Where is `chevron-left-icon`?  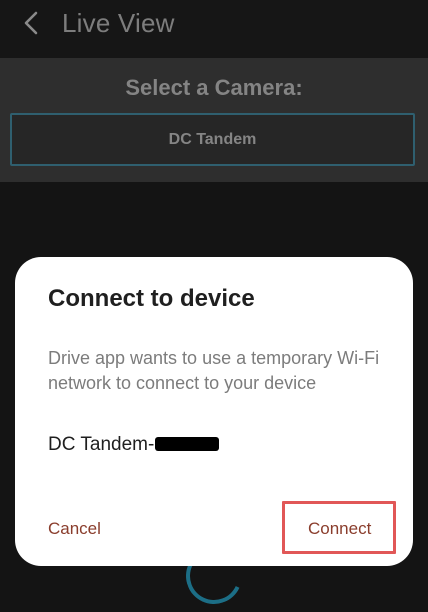
chevron-left-icon is located at coordinates (32, 23).